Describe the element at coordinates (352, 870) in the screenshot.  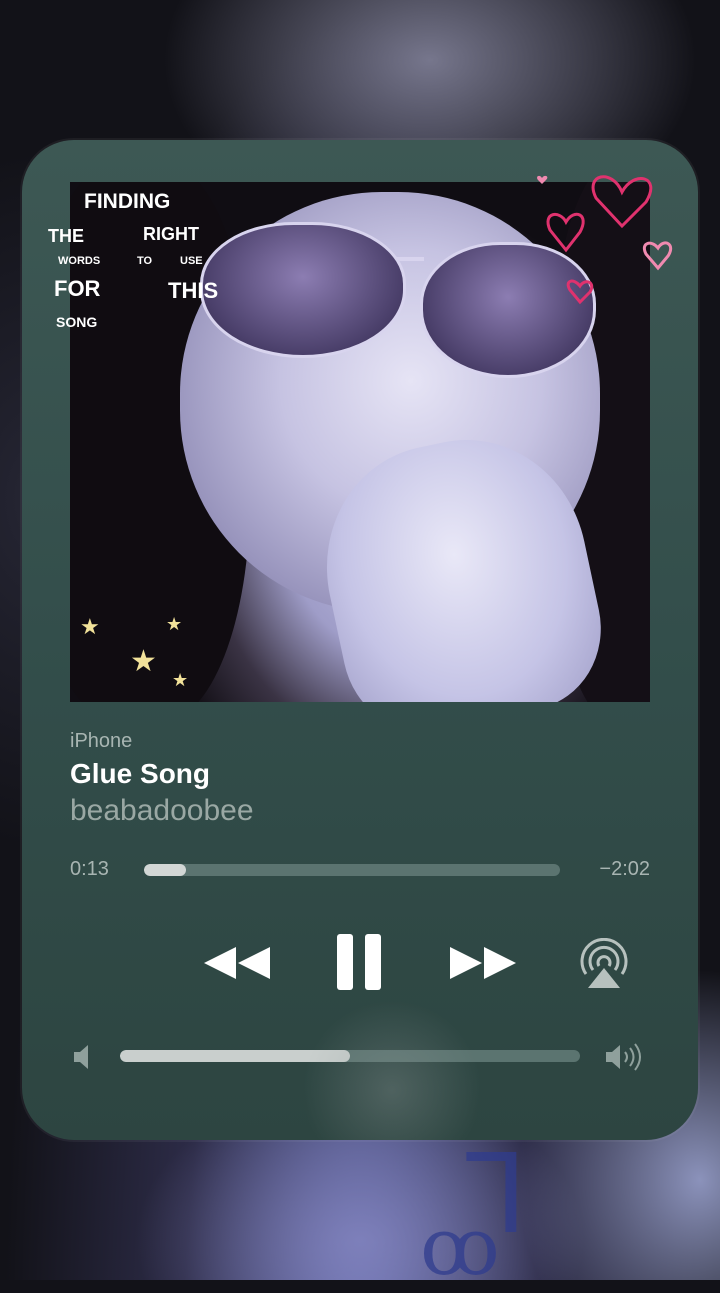
I see `progress-scrubber` at that location.